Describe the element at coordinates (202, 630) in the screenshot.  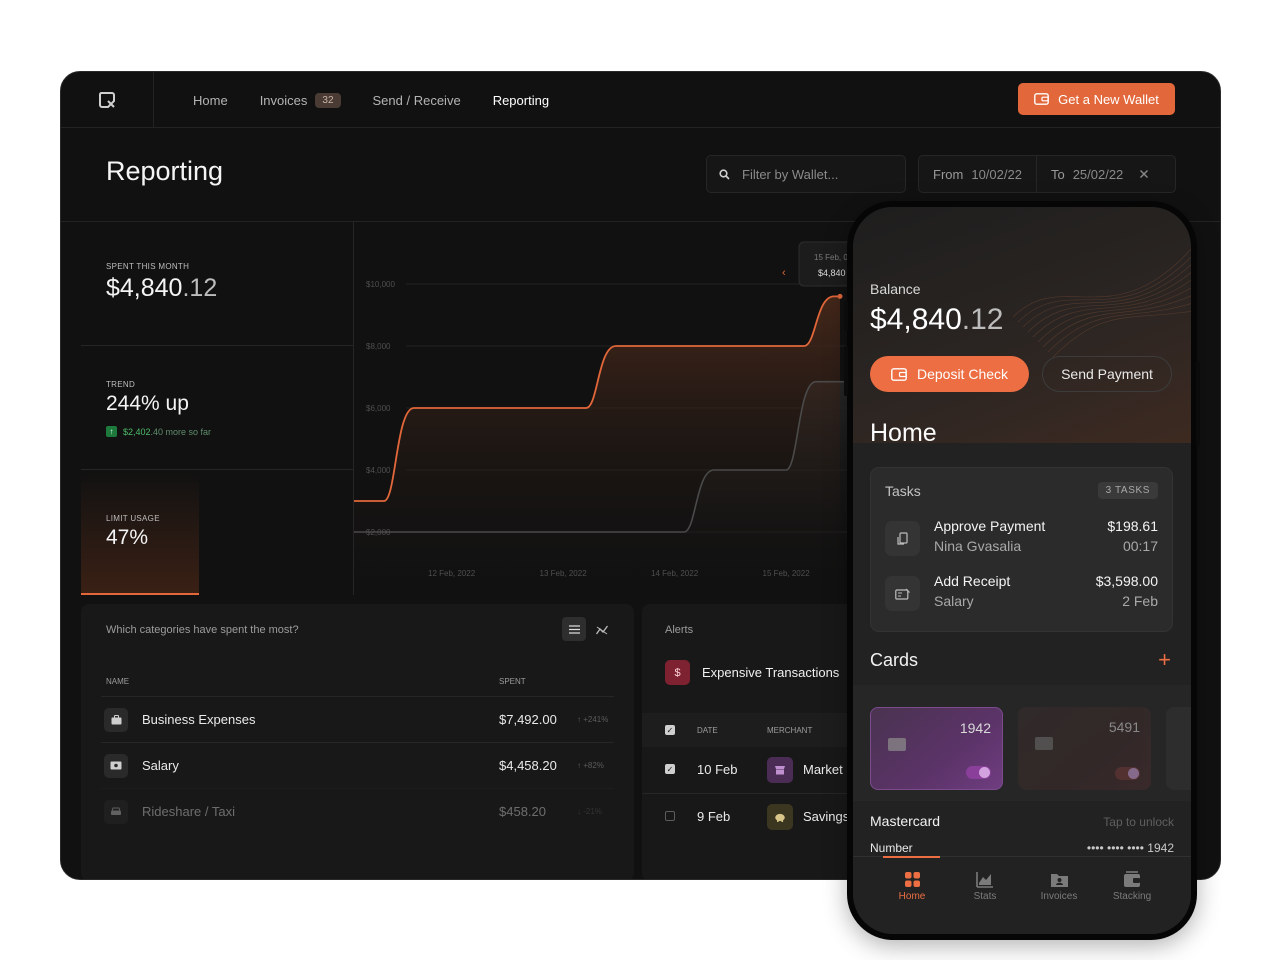
I see `categories-question: Which categories have spent the most?` at that location.